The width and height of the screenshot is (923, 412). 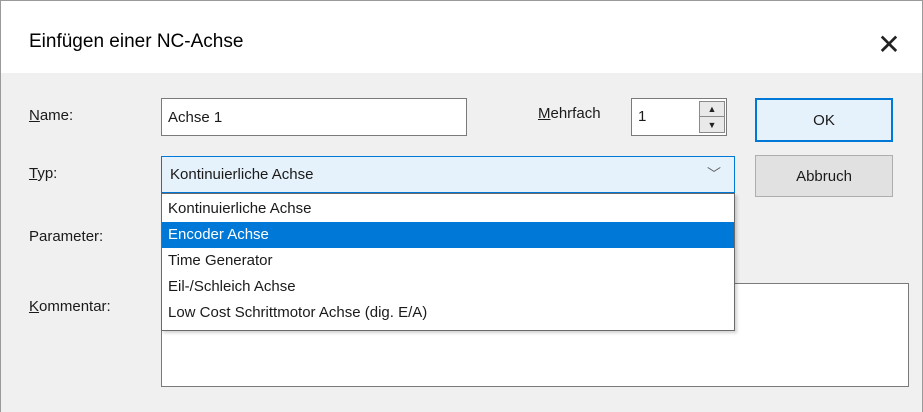 I want to click on dialog-title: Einfügen einer NC-Achse, so click(x=136, y=41).